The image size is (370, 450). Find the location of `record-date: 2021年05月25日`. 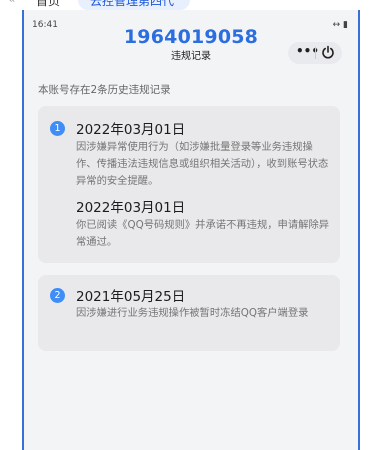

record-date: 2021年05月25日 is located at coordinates (131, 297).